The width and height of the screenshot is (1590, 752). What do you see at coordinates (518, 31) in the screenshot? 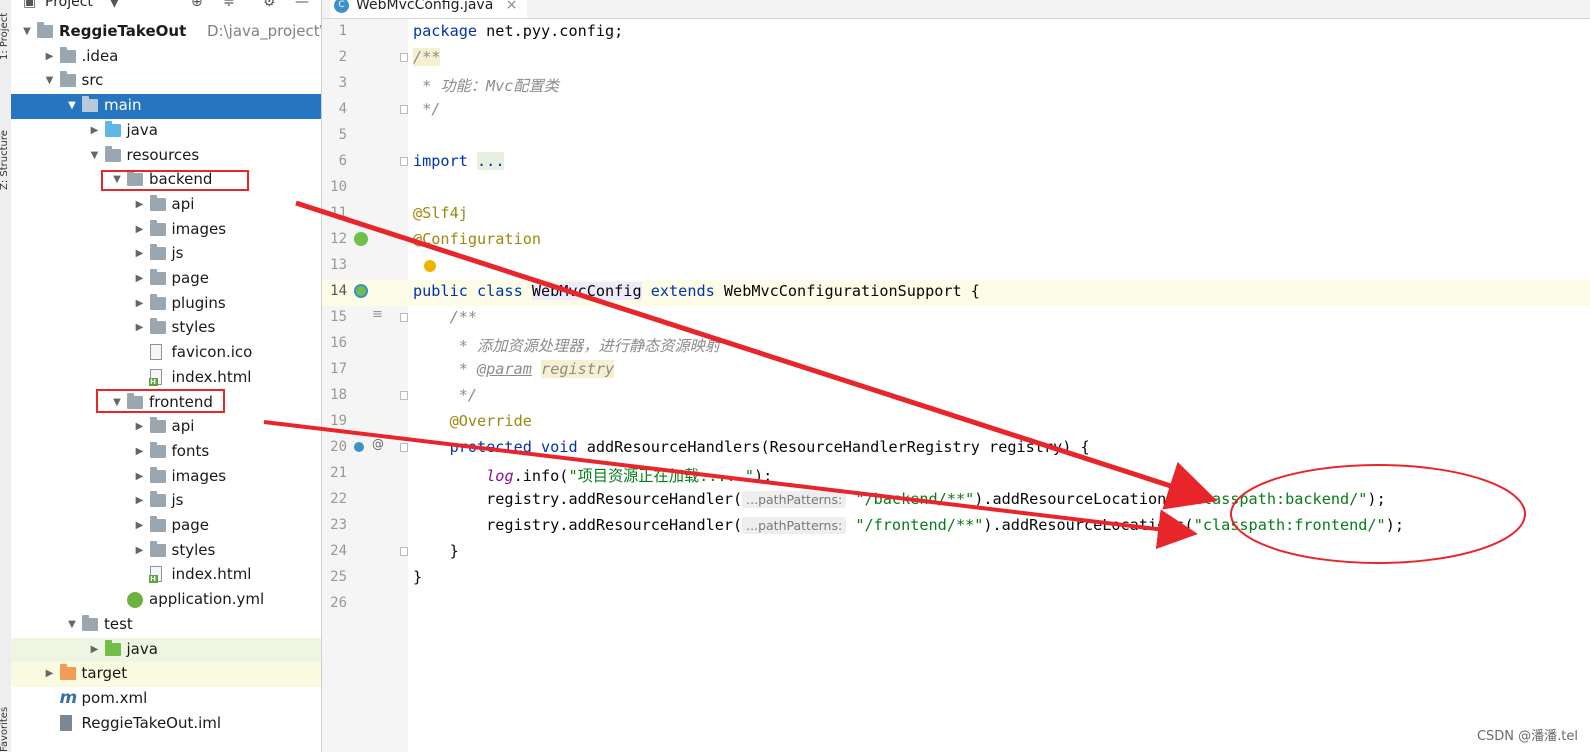
I see `code-line: package net.pyy.config;` at bounding box center [518, 31].